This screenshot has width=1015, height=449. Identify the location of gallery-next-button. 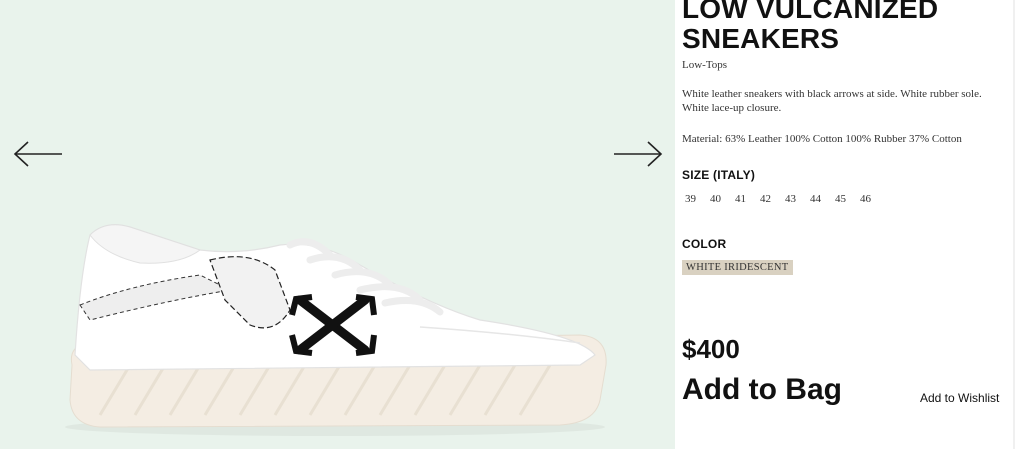
(638, 154).